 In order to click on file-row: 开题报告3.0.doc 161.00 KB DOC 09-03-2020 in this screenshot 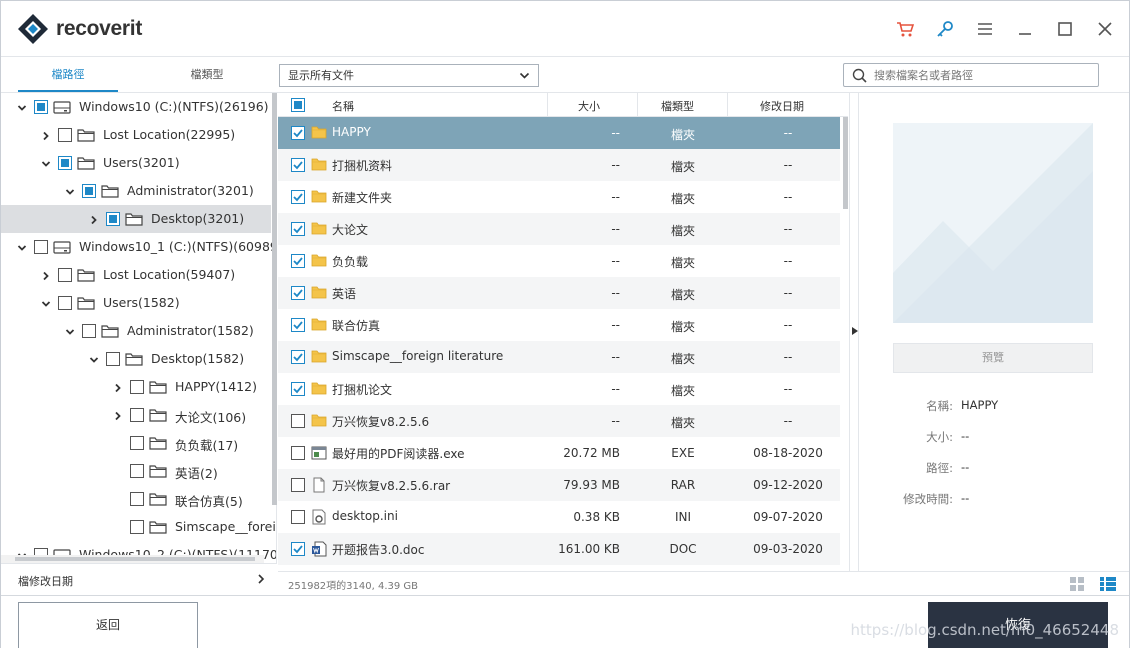, I will do `click(559, 549)`.